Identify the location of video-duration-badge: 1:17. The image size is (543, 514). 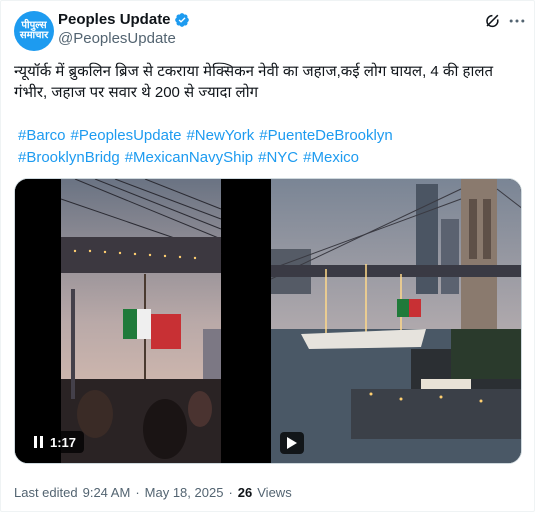
(55, 442).